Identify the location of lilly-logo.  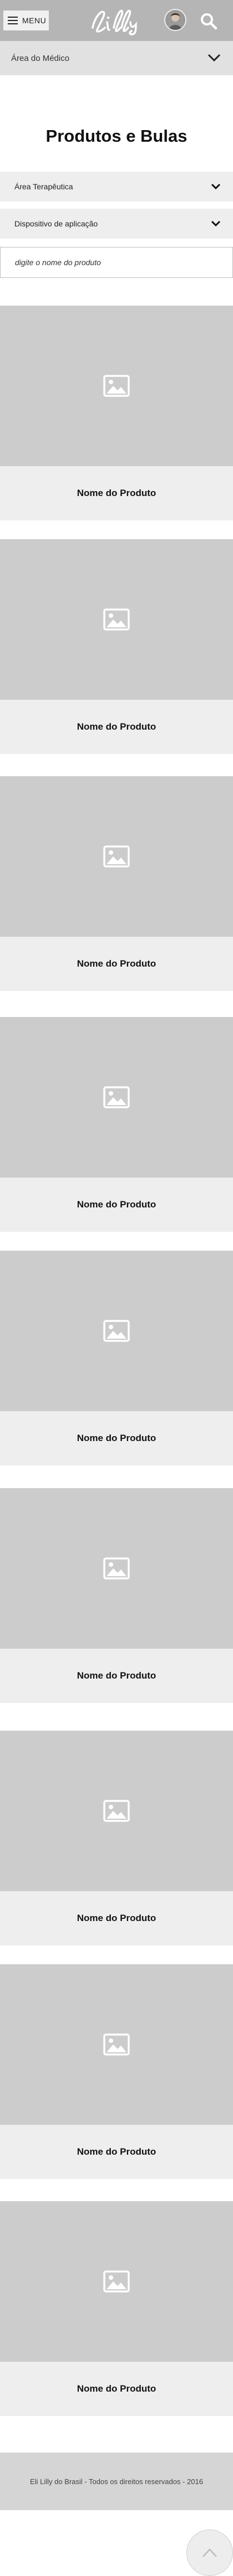
(115, 20).